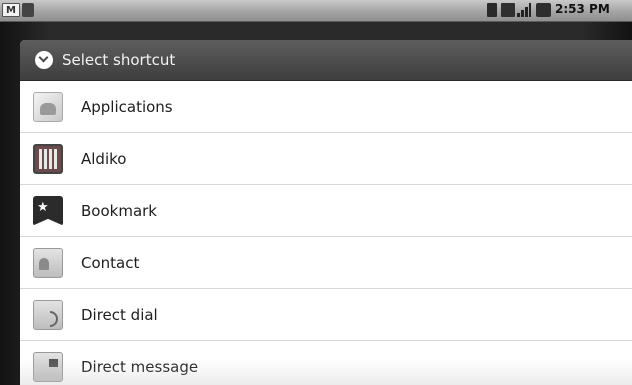 The image size is (632, 385). What do you see at coordinates (48, 158) in the screenshot?
I see `aldiko-icon` at bounding box center [48, 158].